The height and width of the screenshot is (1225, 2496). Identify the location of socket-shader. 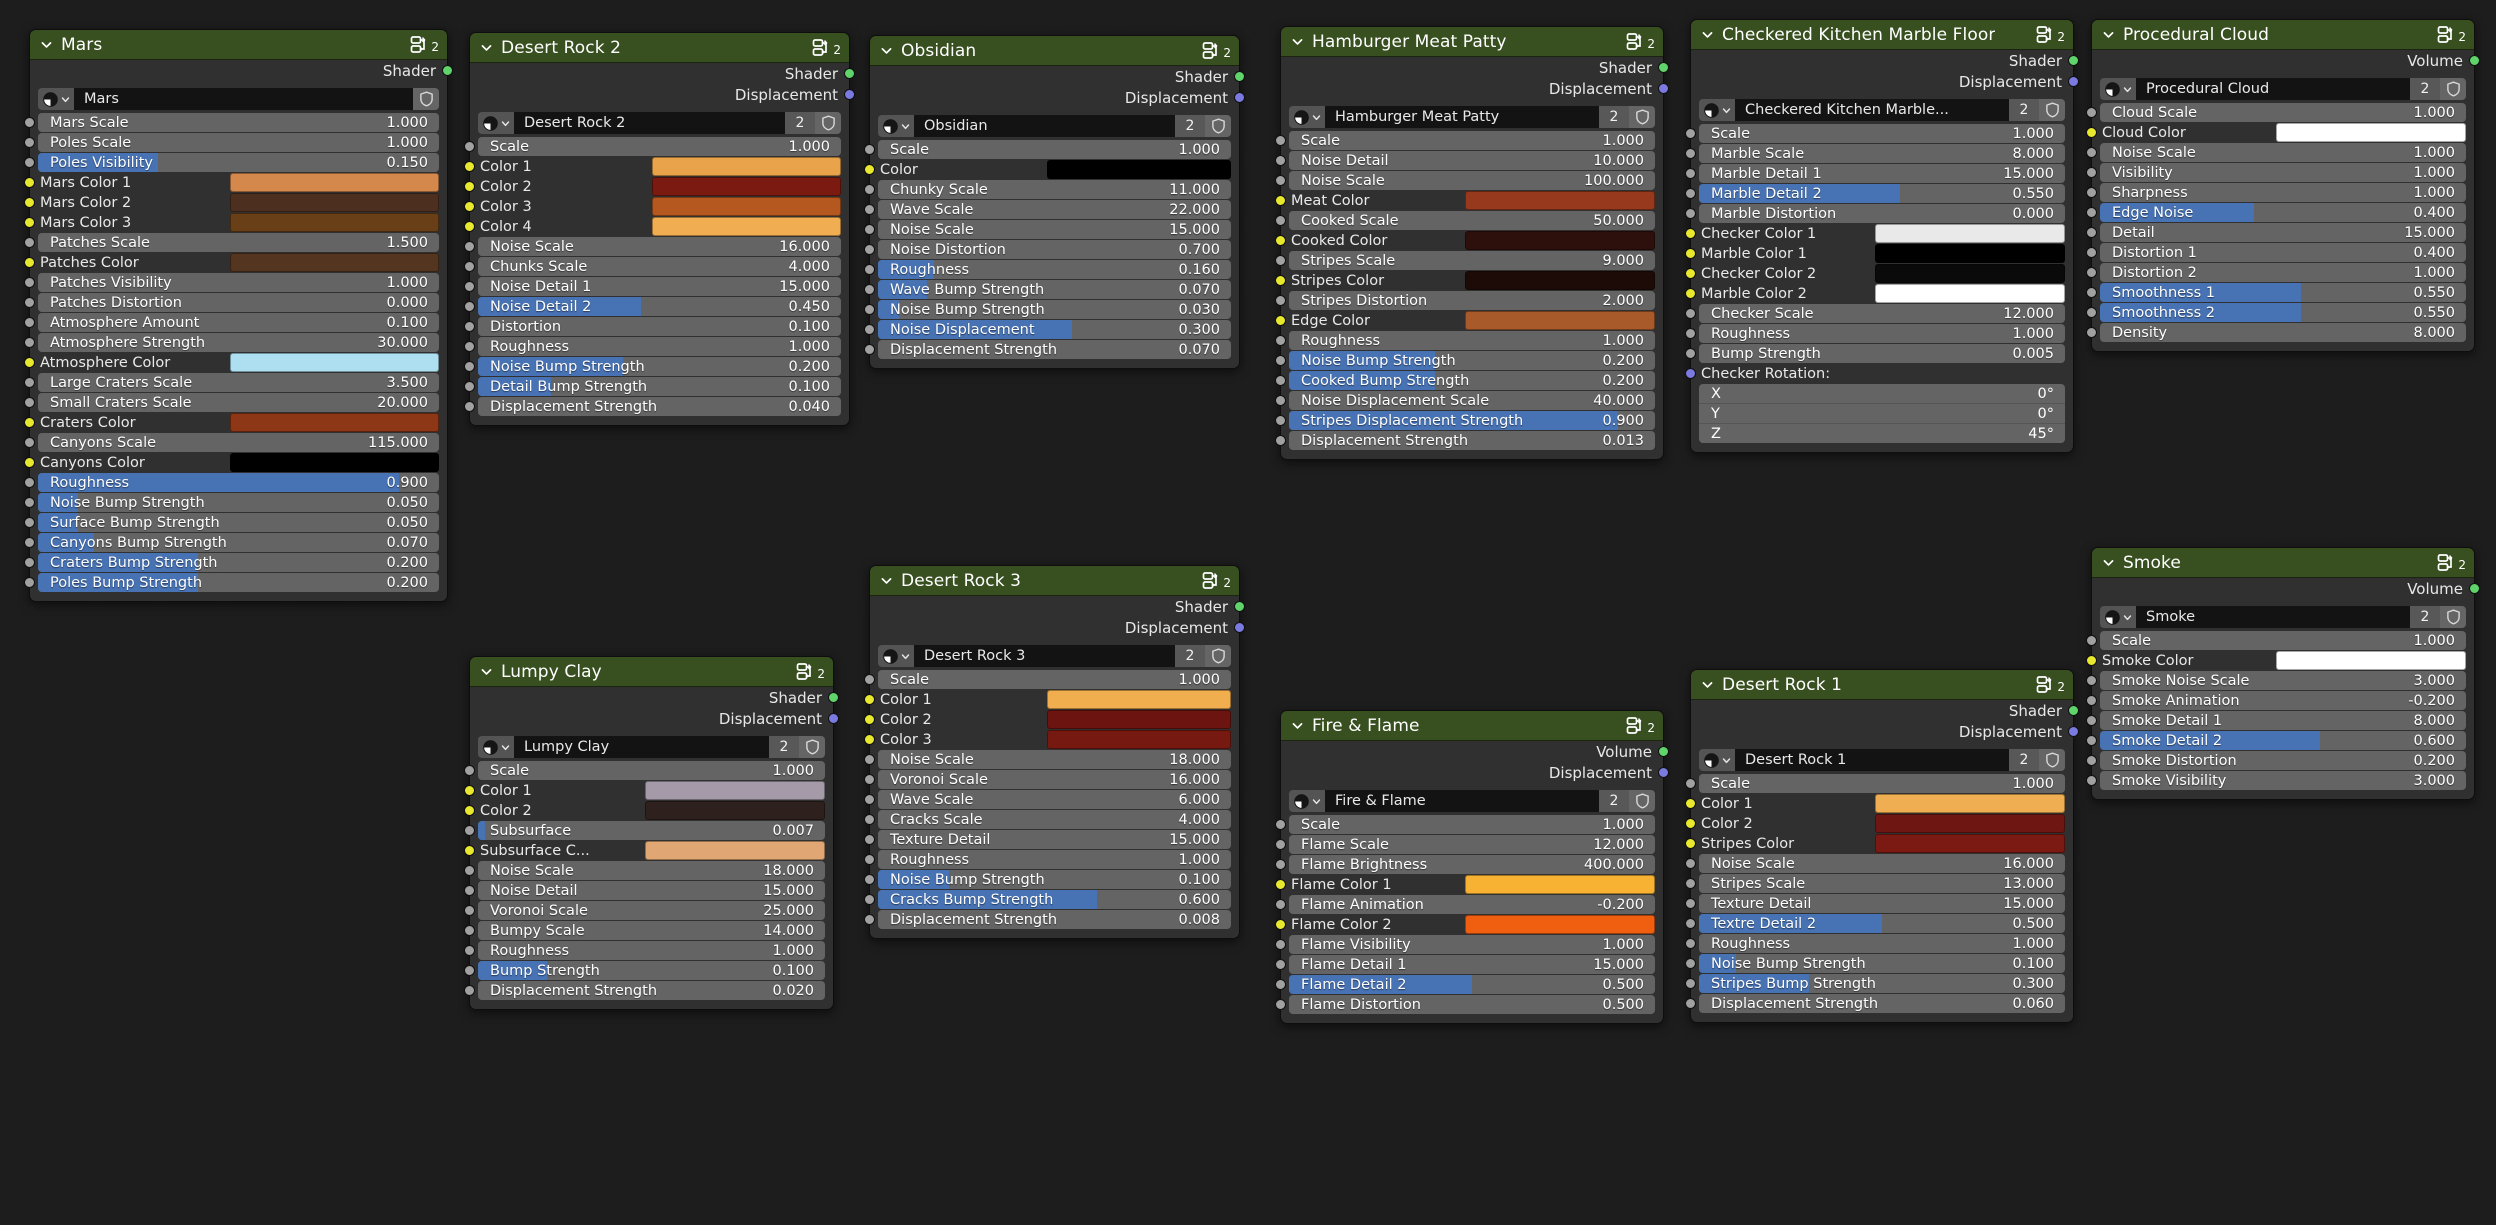
(1239, 606).